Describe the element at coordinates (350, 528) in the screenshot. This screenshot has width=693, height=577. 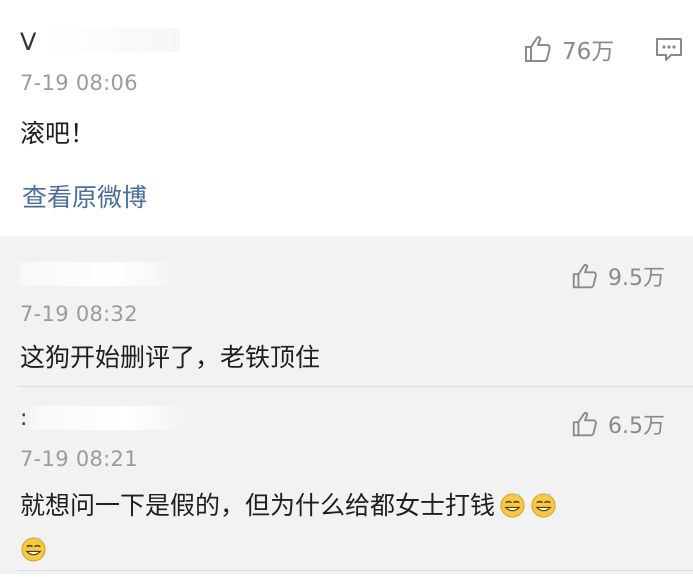
I see `reply-text: 就想问一下是假的，但为什么给都女士打钱` at that location.